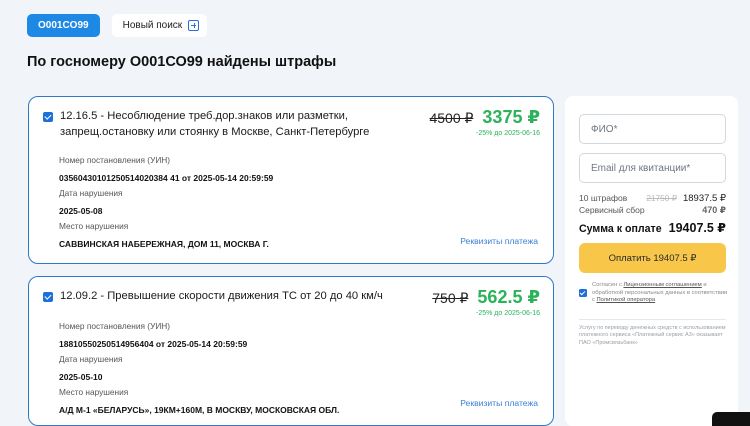 This screenshot has width=750, height=426. Describe the element at coordinates (608, 285) in the screenshot. I see `consent-prefix: Согласен с` at that location.